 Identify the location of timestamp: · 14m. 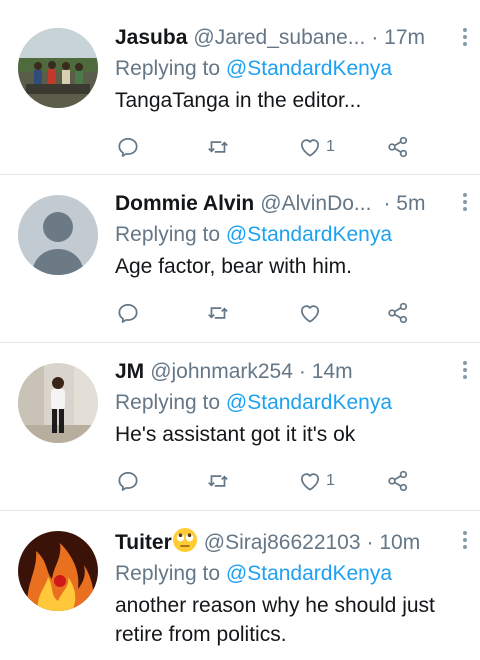
(326, 372).